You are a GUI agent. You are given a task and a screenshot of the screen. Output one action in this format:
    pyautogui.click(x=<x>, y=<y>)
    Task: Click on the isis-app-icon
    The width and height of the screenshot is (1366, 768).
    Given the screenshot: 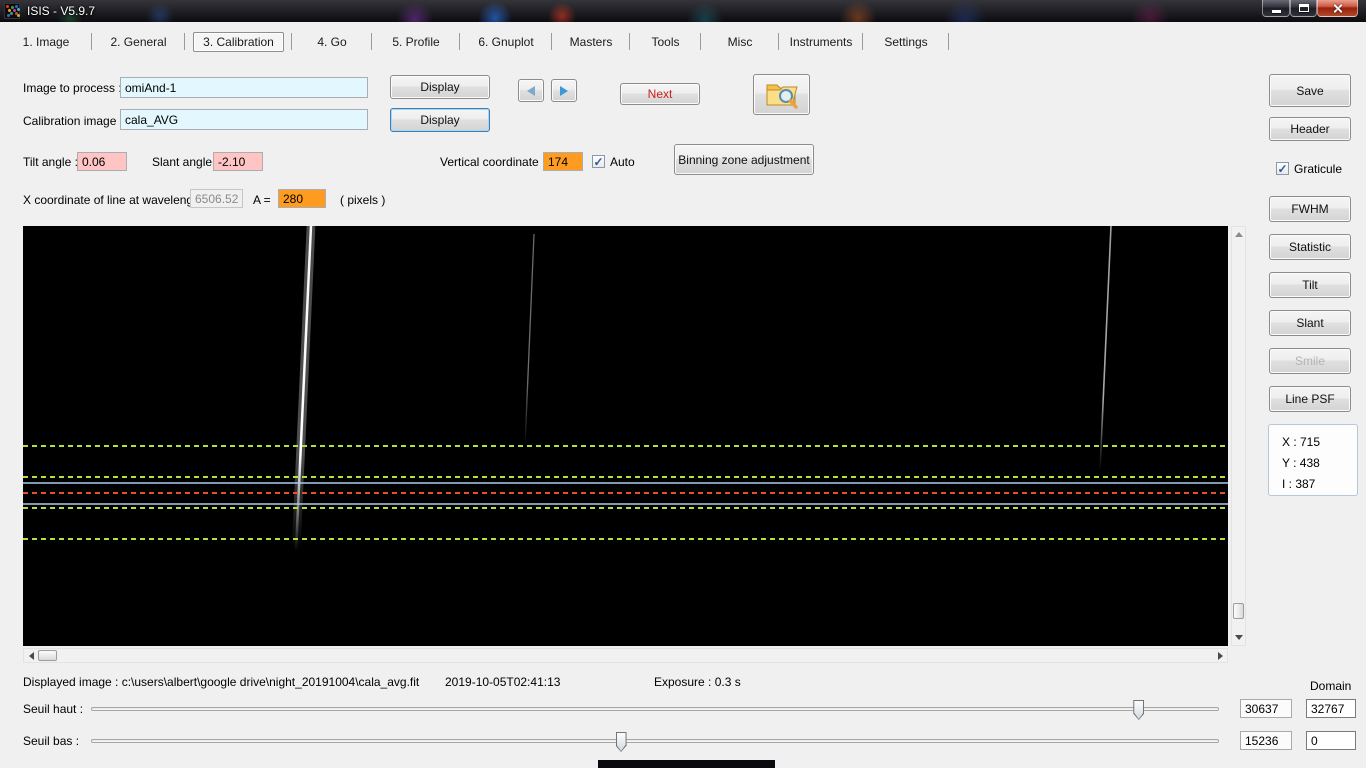 What is the action you would take?
    pyautogui.click(x=12, y=11)
    